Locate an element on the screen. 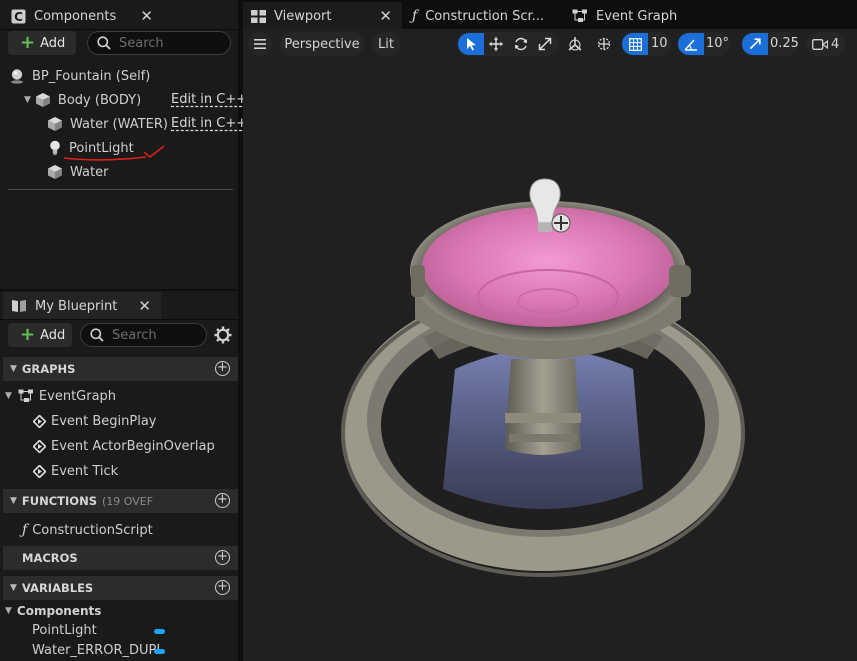 The height and width of the screenshot is (661, 857). tree-label-water-child: Water (WATER) is located at coordinates (119, 124).